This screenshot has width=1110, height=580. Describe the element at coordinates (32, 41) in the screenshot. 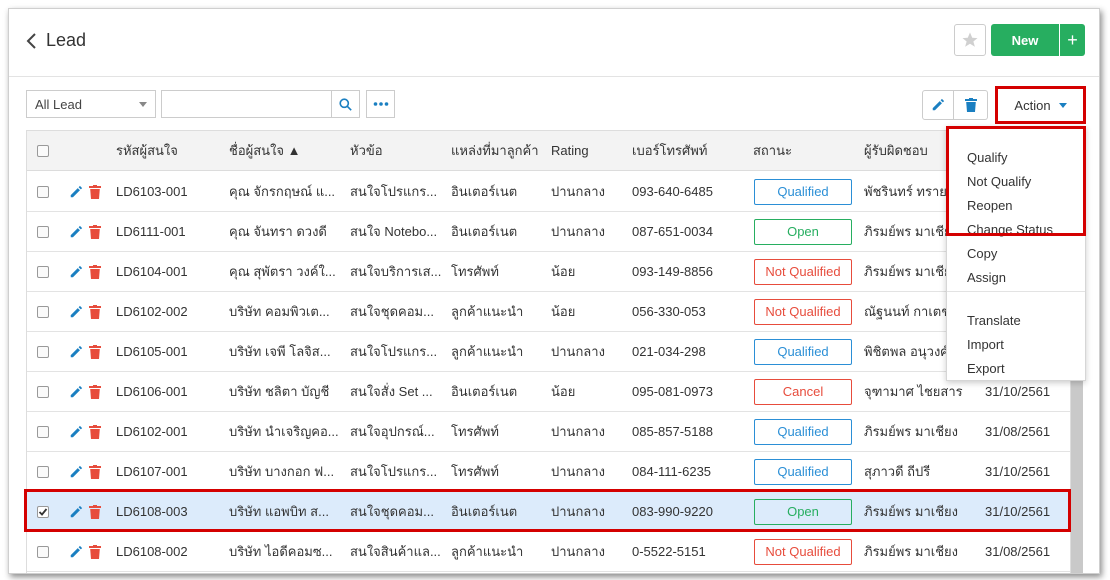

I see `back-chevron-icon` at that location.